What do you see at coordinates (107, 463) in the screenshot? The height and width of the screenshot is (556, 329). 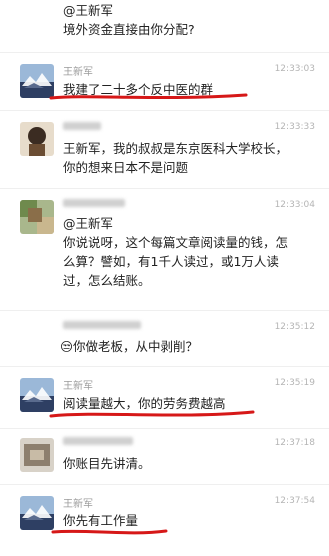 I see `message-text: 你账目先讲清。` at bounding box center [107, 463].